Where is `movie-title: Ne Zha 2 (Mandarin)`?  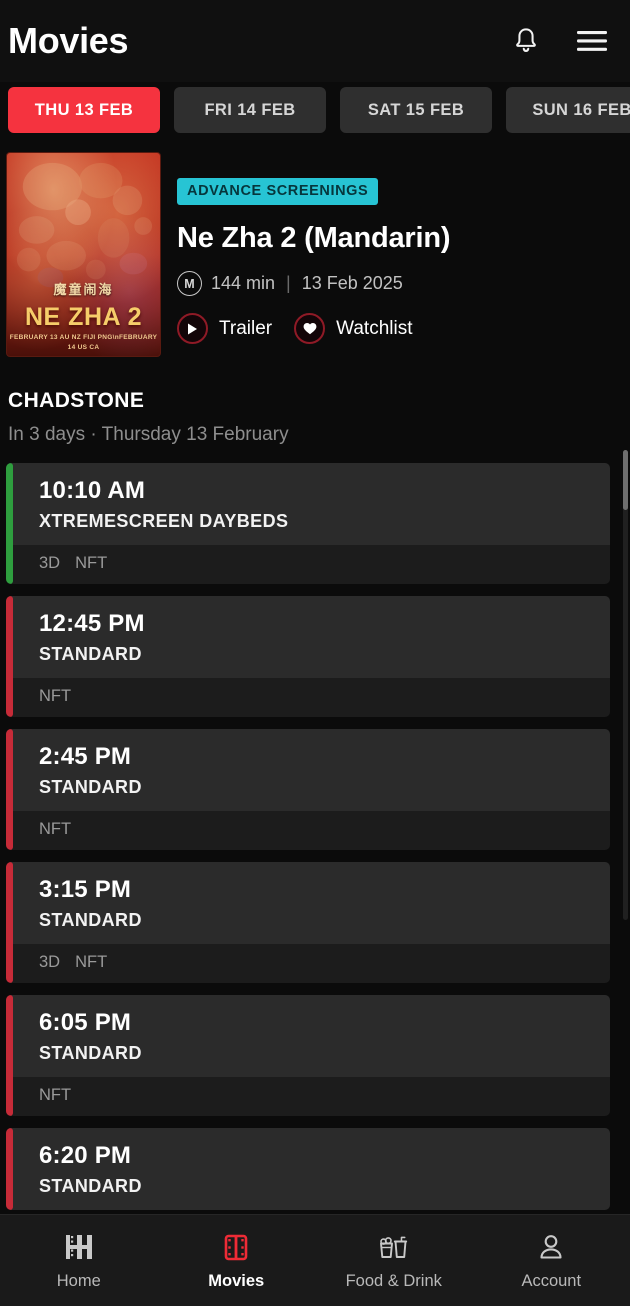
movie-title: Ne Zha 2 (Mandarin) is located at coordinates (314, 238).